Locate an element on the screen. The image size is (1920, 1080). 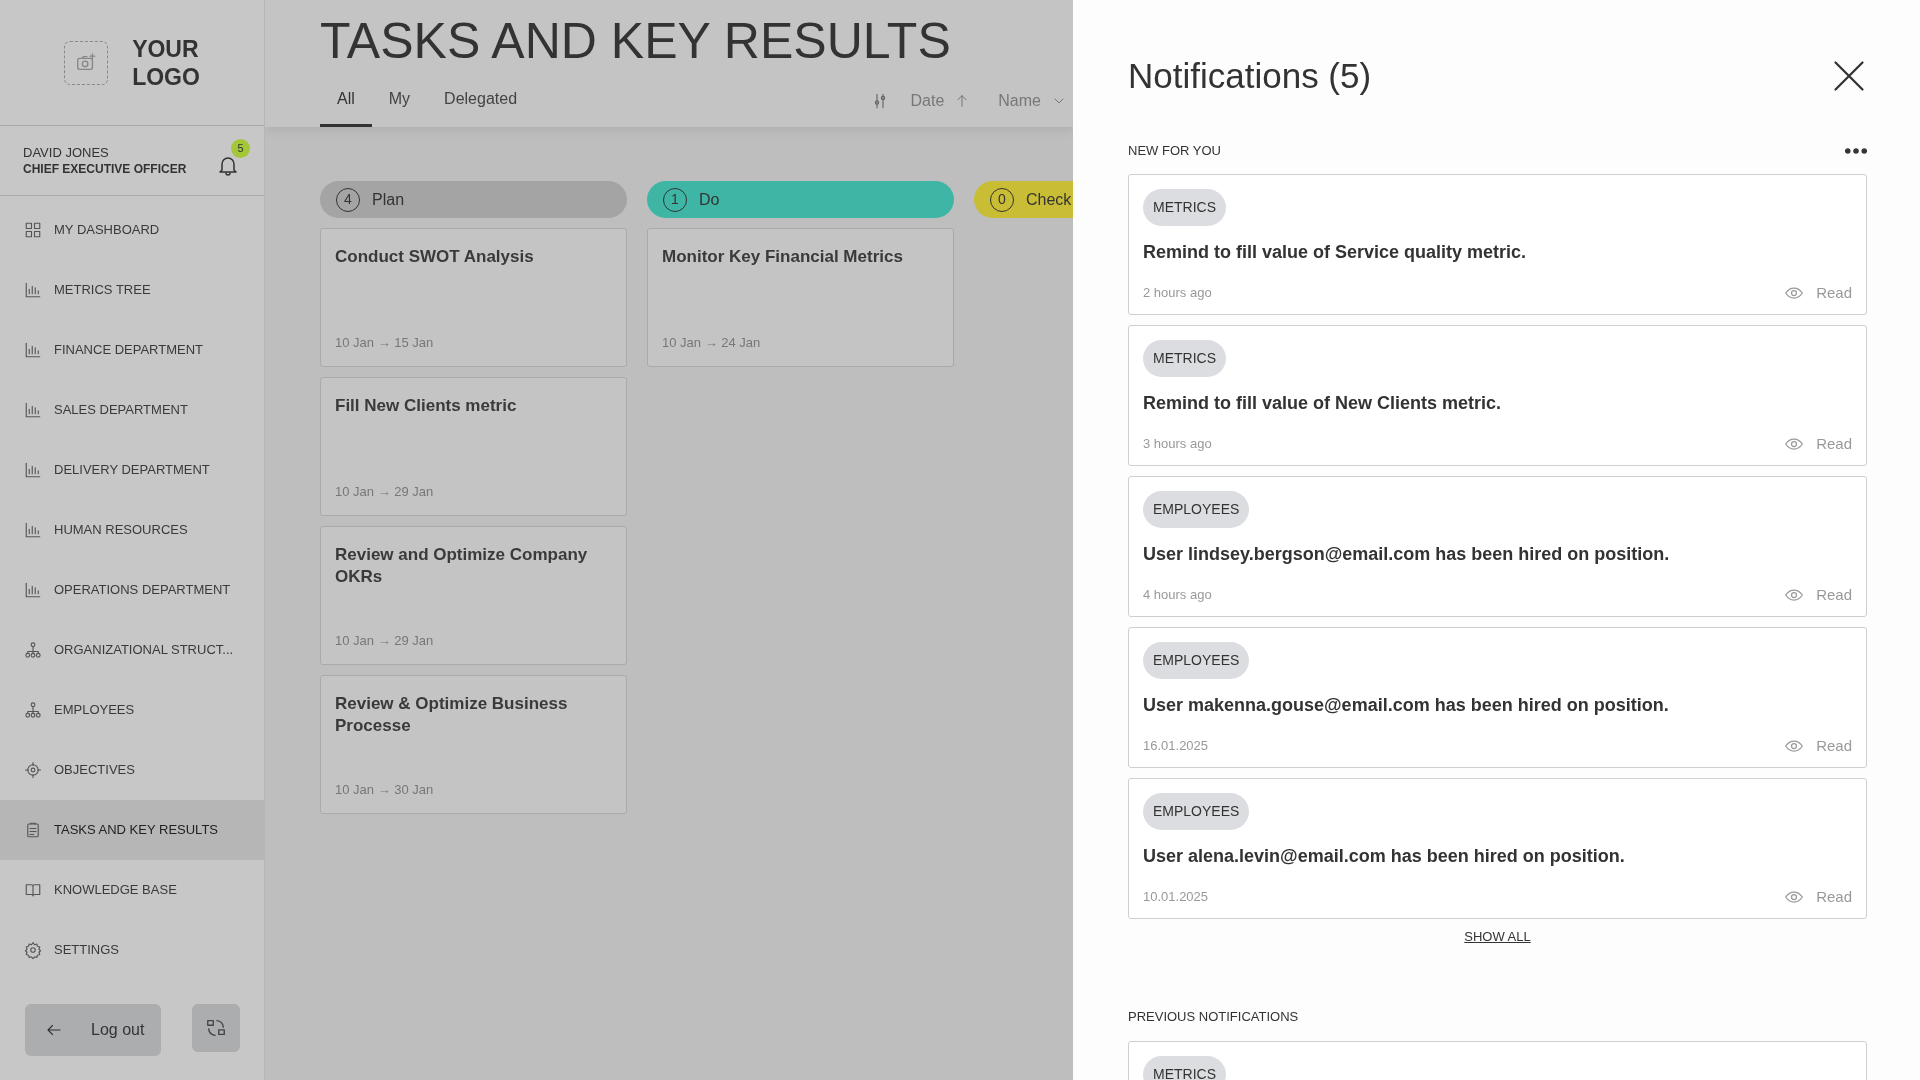
tab: All is located at coordinates (346, 100).